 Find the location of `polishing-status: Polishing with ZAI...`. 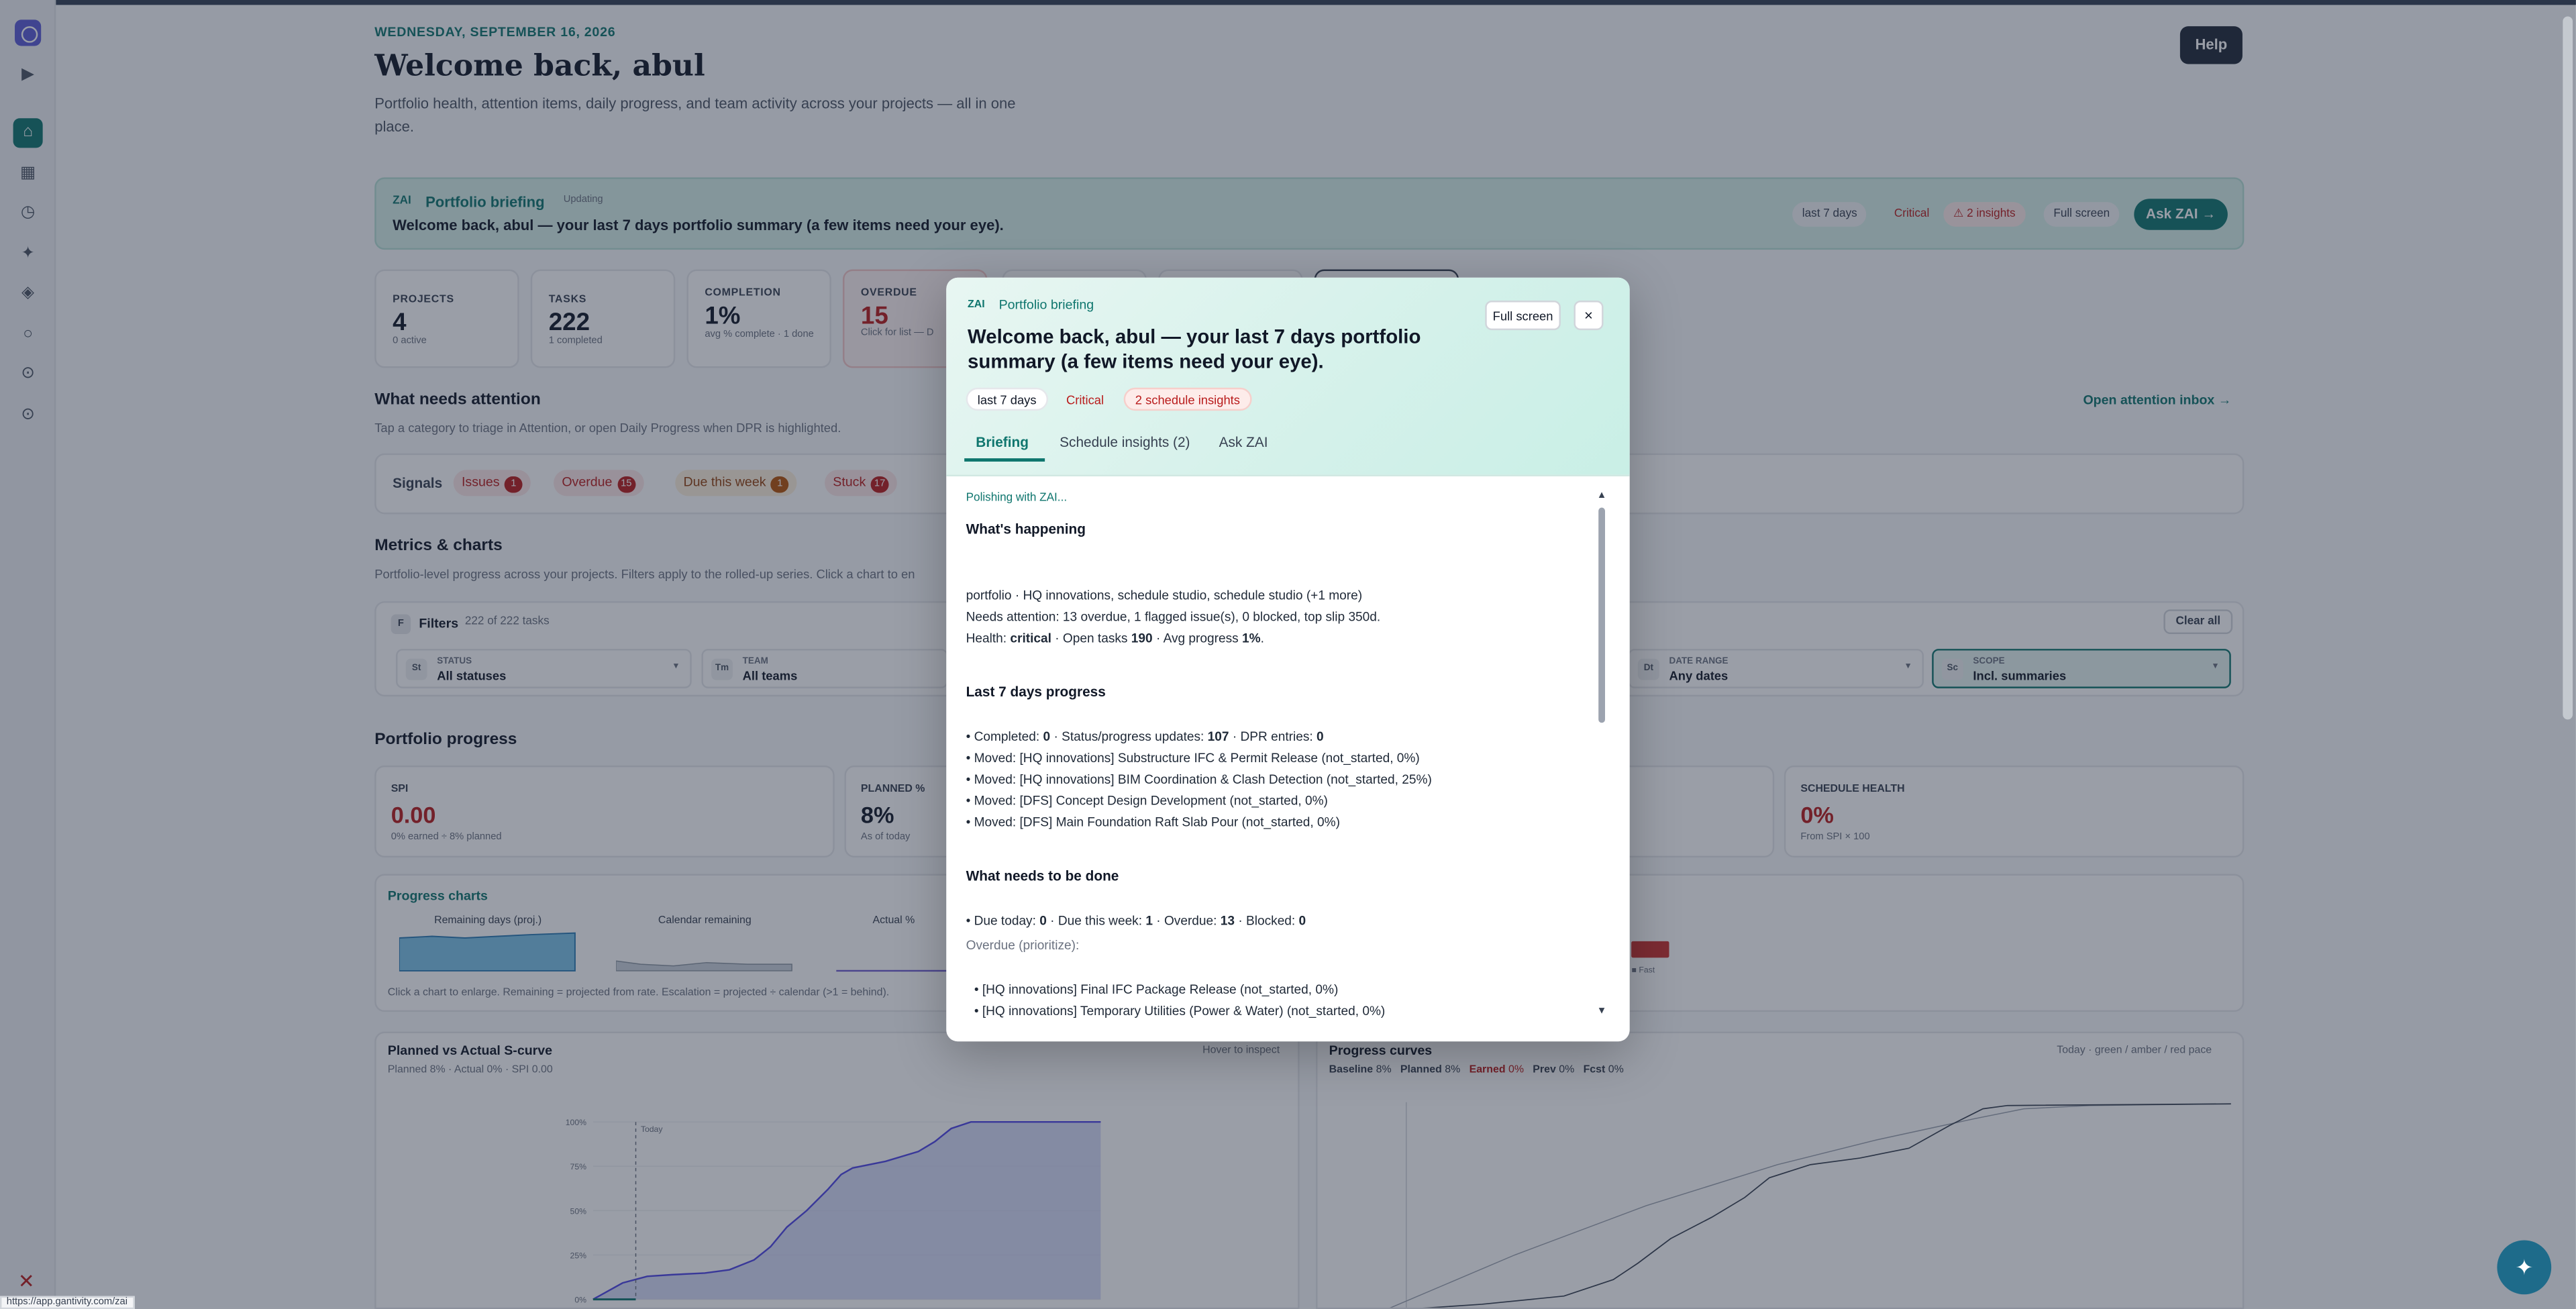

polishing-status: Polishing with ZAI... is located at coordinates (1017, 499).